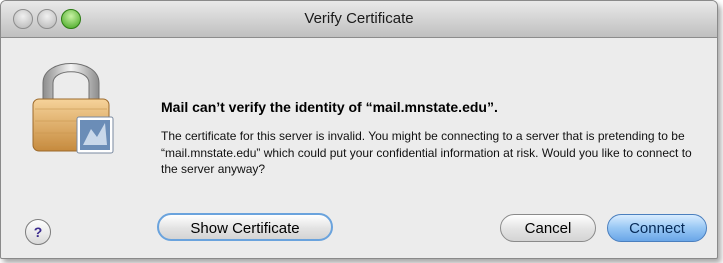 This screenshot has width=723, height=263. I want to click on title-bar: Verify Certificate, so click(359, 19).